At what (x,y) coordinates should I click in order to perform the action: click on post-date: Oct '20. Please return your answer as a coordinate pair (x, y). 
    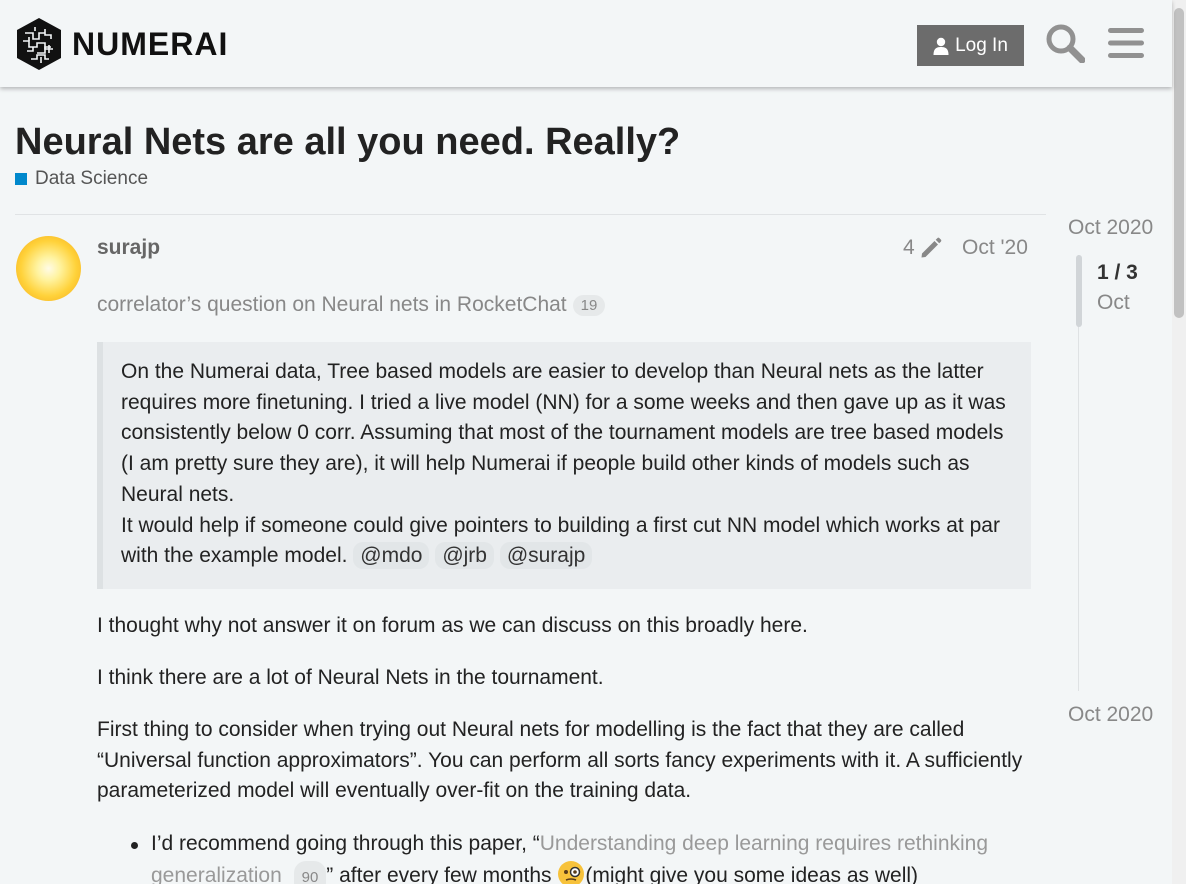
    Looking at the image, I should click on (995, 248).